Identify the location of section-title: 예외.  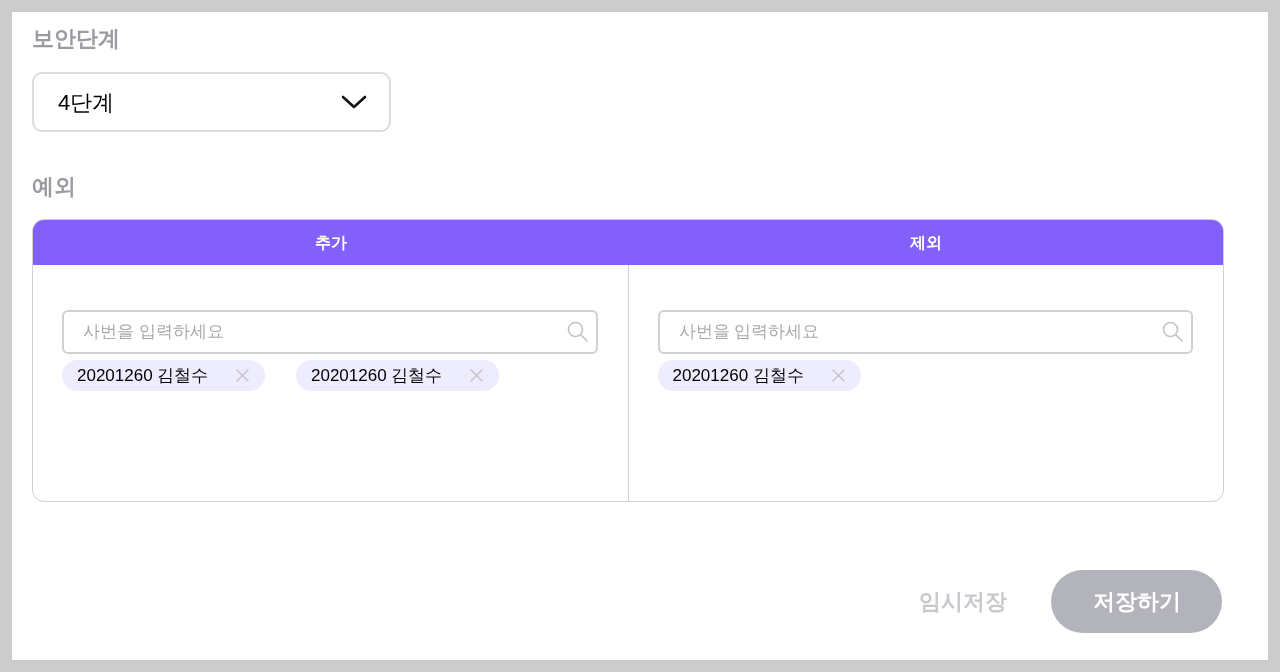
(54, 187).